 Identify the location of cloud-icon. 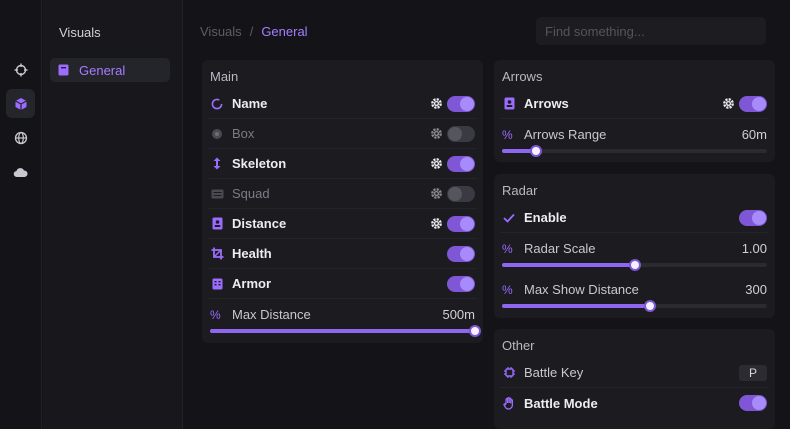
(20, 172).